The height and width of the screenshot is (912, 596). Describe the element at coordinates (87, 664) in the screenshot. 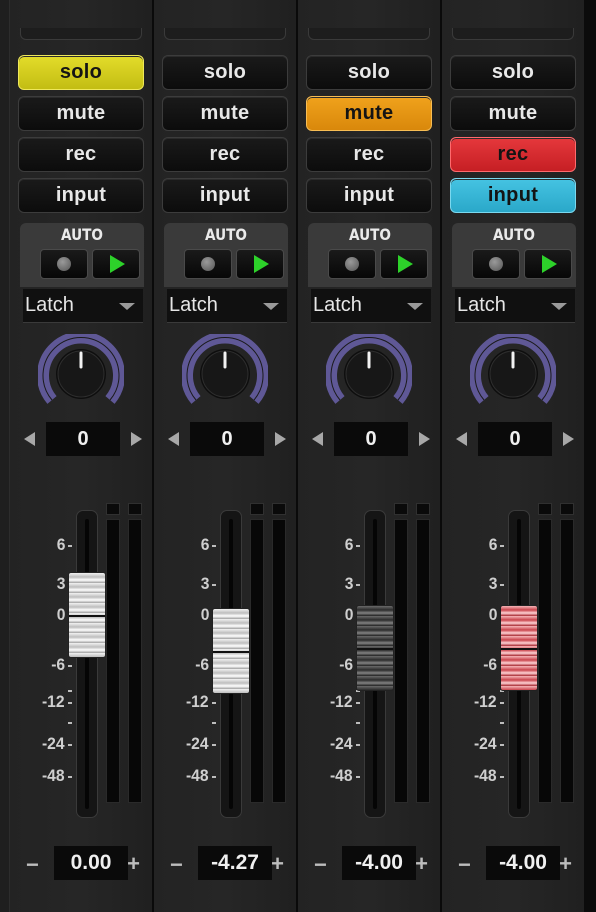

I see `fader-track` at that location.